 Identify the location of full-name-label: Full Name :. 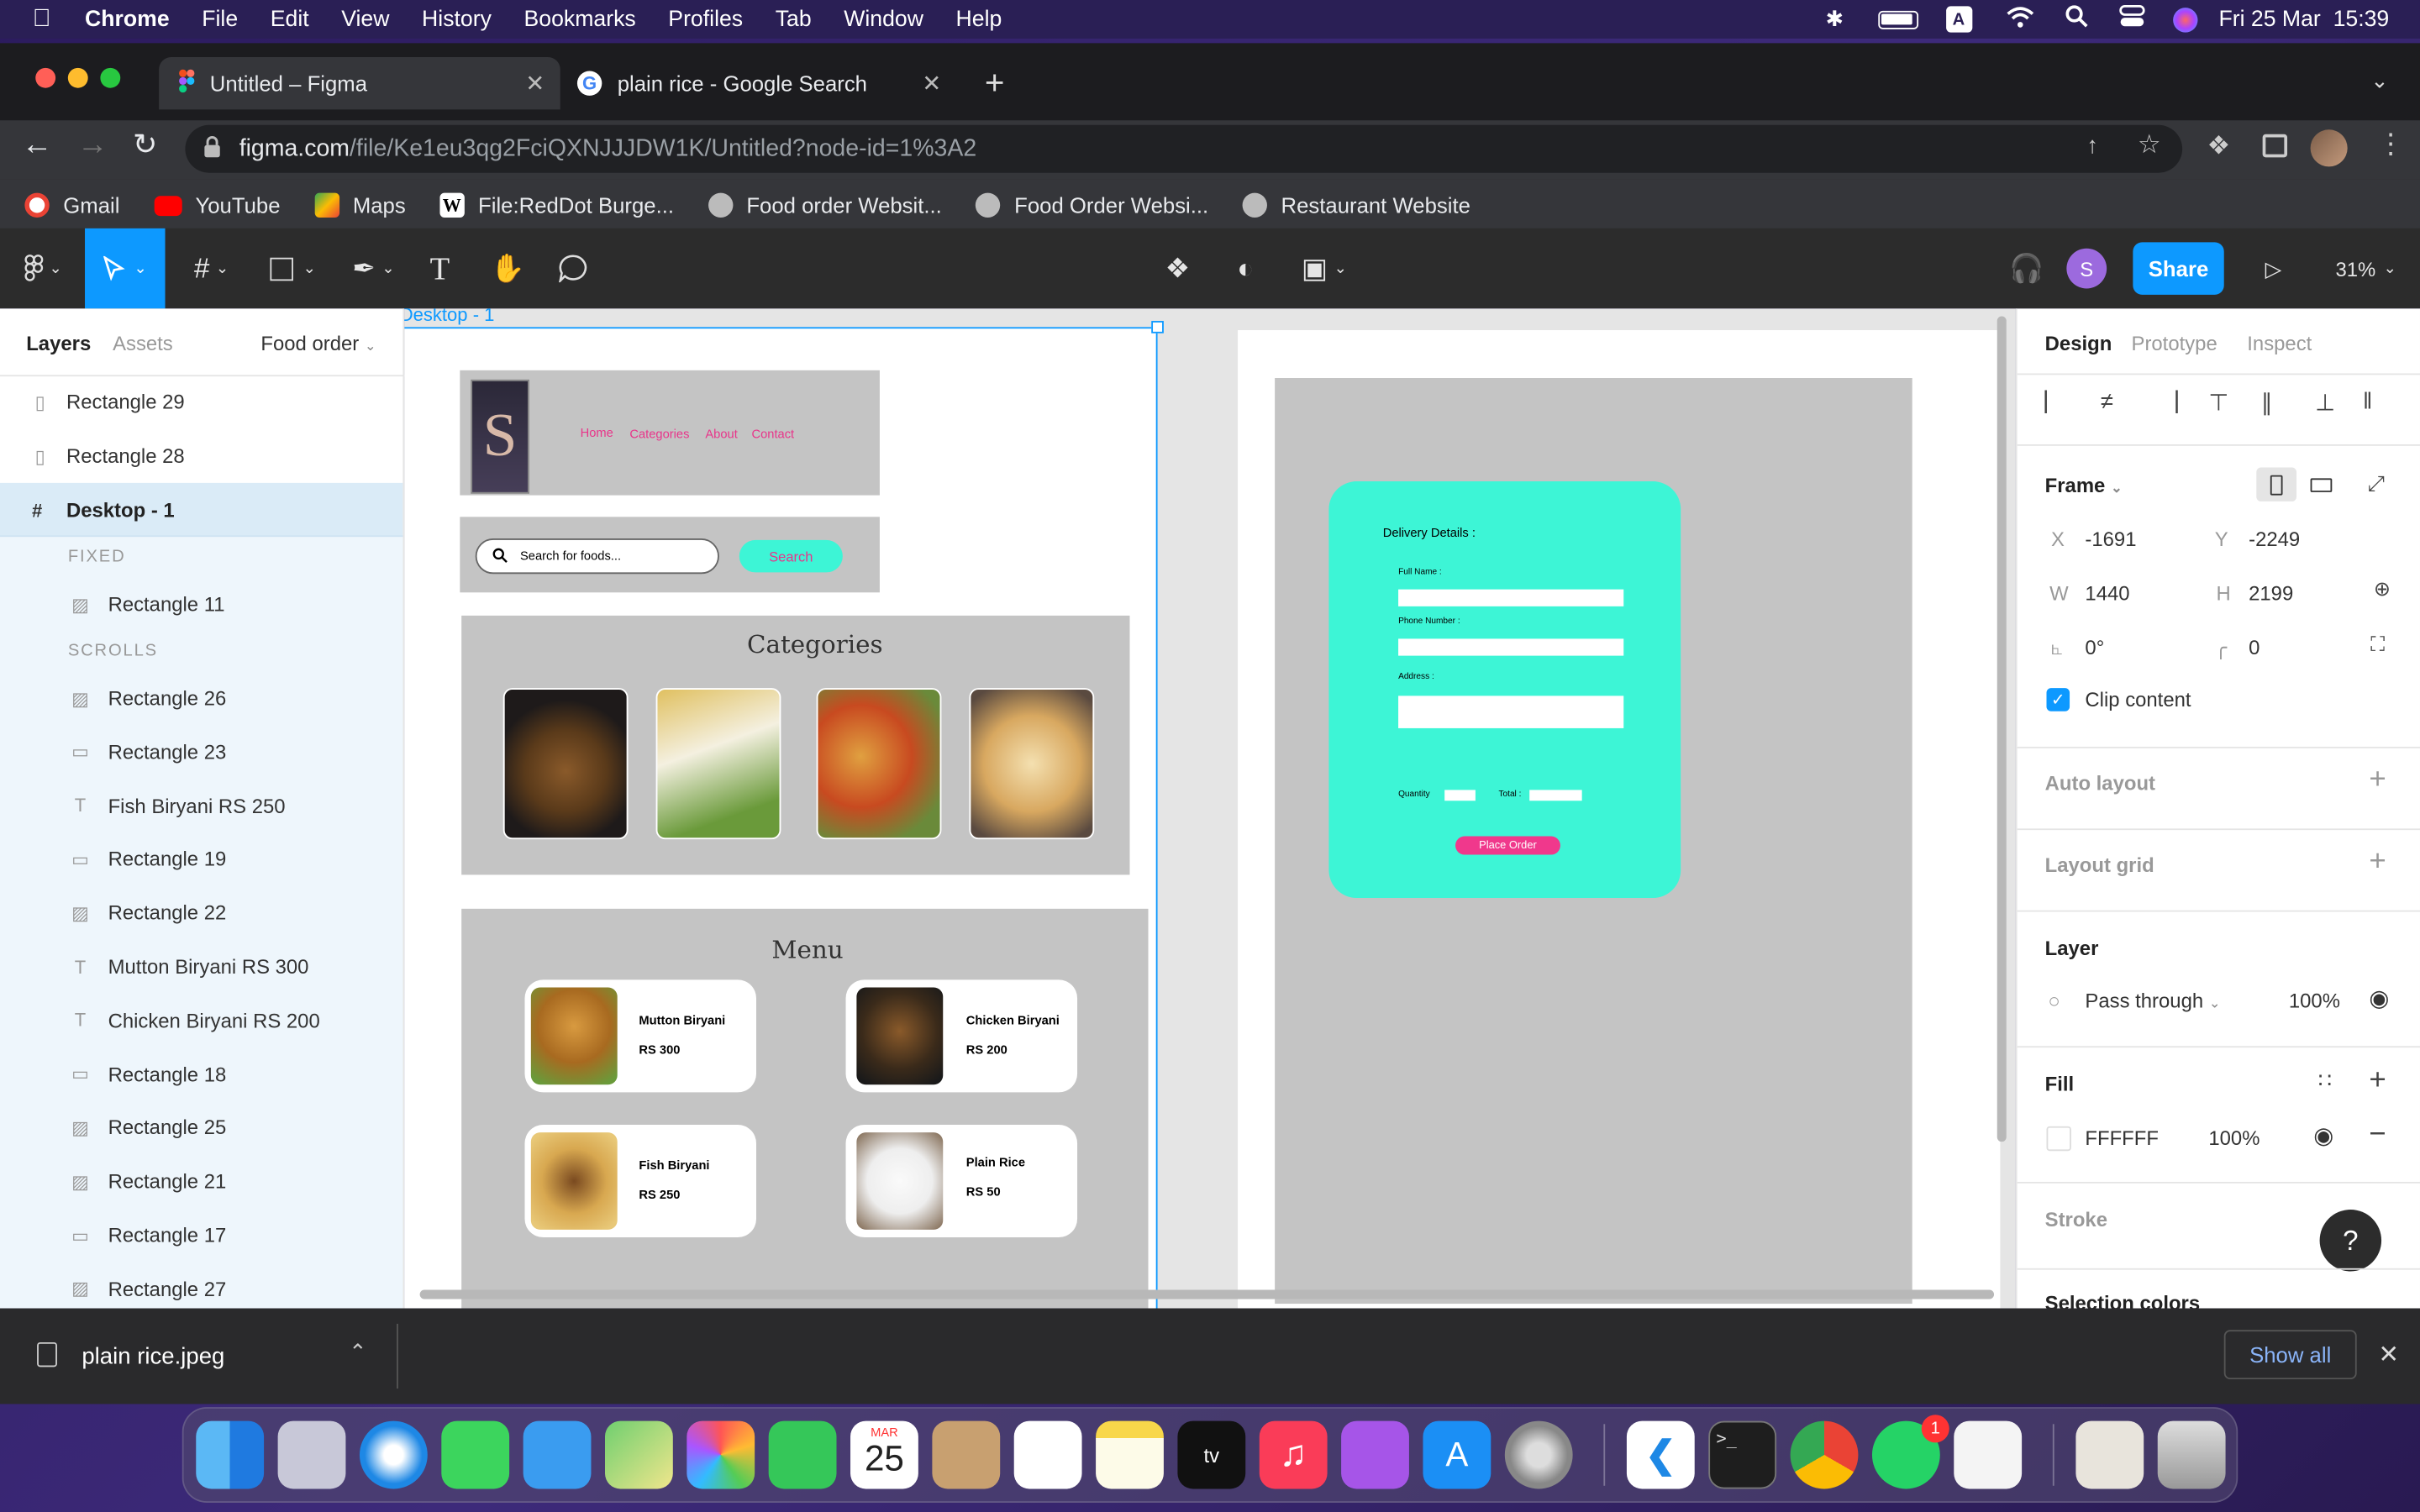
(1420, 572).